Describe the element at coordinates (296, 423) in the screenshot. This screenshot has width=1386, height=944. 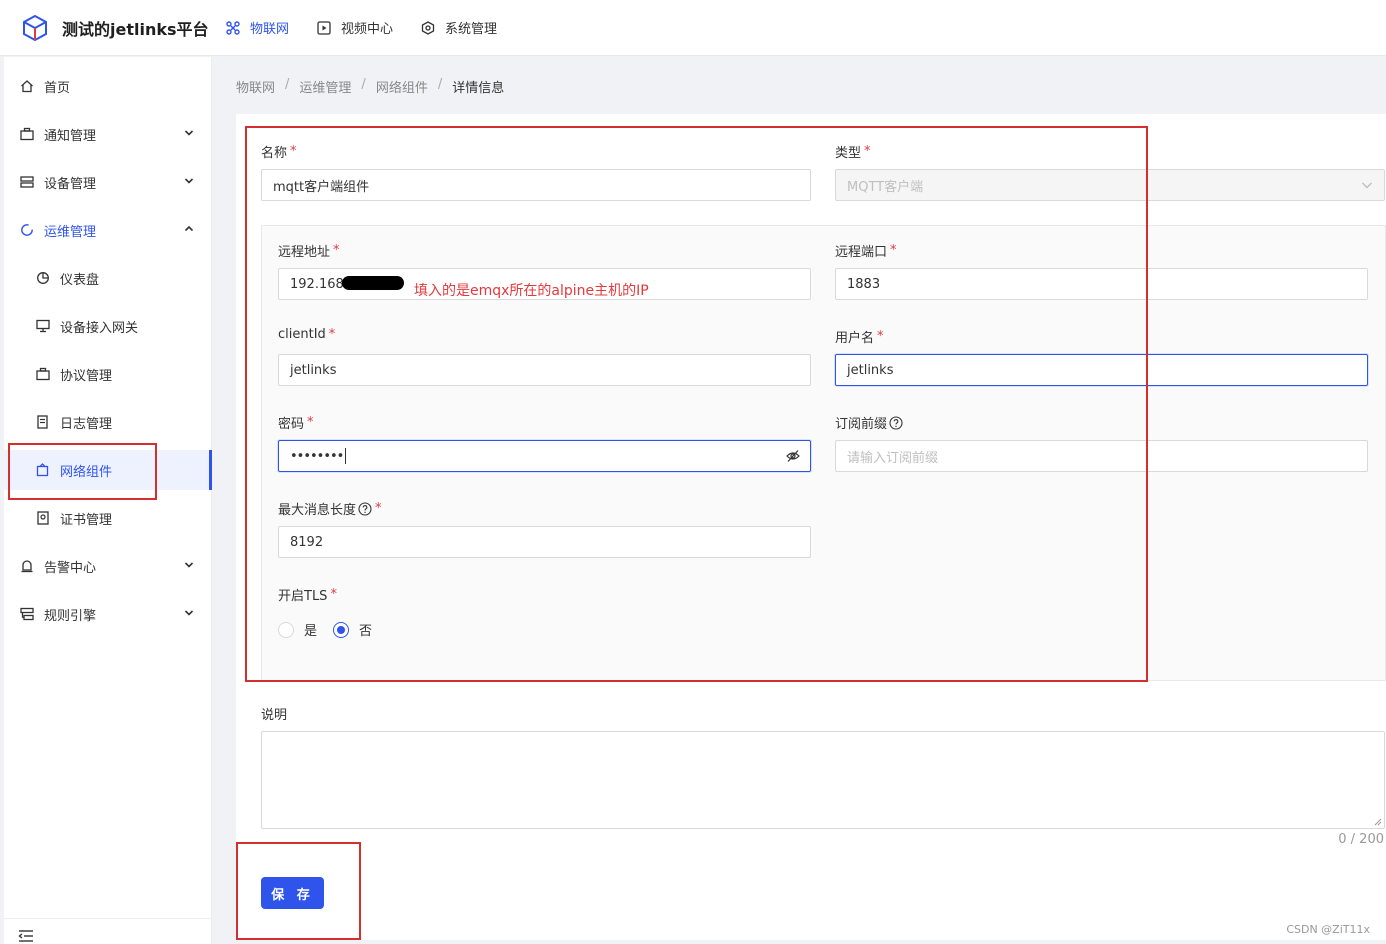
I see `password-label: 密码 *` at that location.